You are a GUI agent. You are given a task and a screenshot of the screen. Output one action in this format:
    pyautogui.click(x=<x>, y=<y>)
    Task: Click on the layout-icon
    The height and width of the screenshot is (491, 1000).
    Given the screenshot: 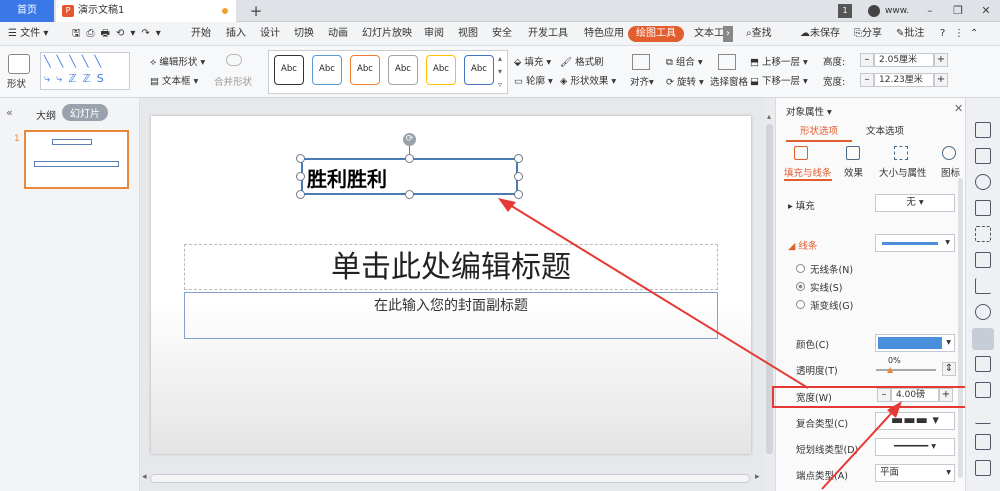 What is the action you would take?
    pyautogui.click(x=983, y=260)
    